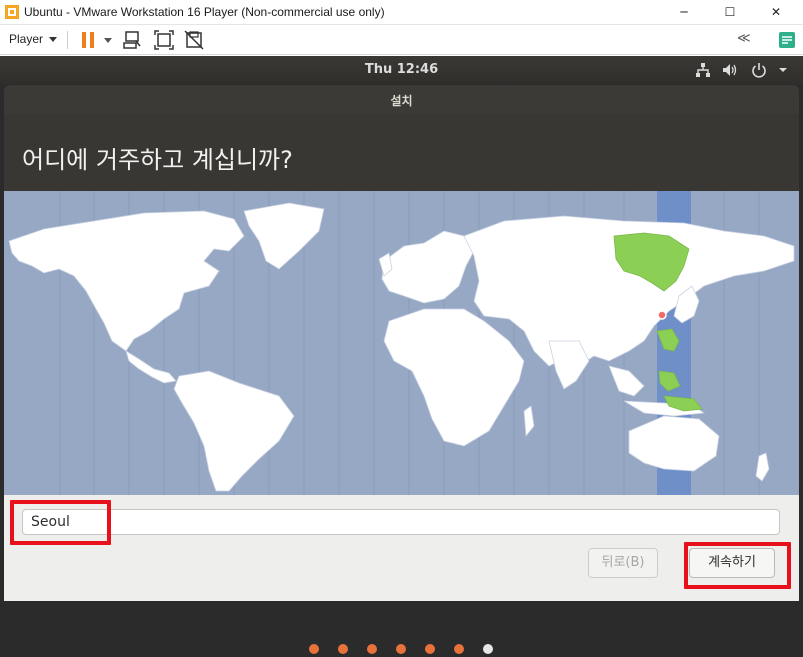  What do you see at coordinates (759, 70) in the screenshot?
I see `power-icon` at bounding box center [759, 70].